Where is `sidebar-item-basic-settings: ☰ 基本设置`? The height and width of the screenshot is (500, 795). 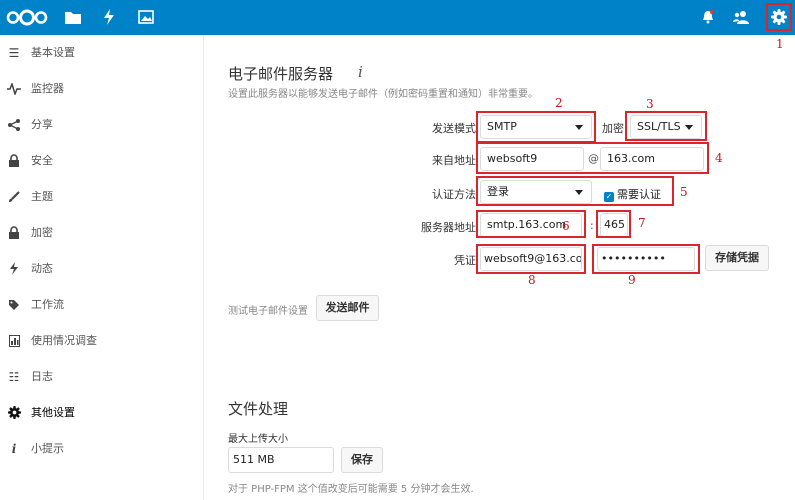
sidebar-item-basic-settings: ☰ 基本设置 is located at coordinates (101, 53).